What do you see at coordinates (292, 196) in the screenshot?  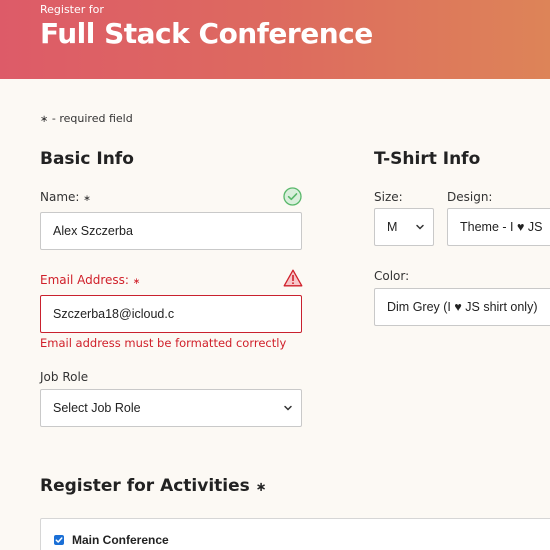 I see `check-circle-icon` at bounding box center [292, 196].